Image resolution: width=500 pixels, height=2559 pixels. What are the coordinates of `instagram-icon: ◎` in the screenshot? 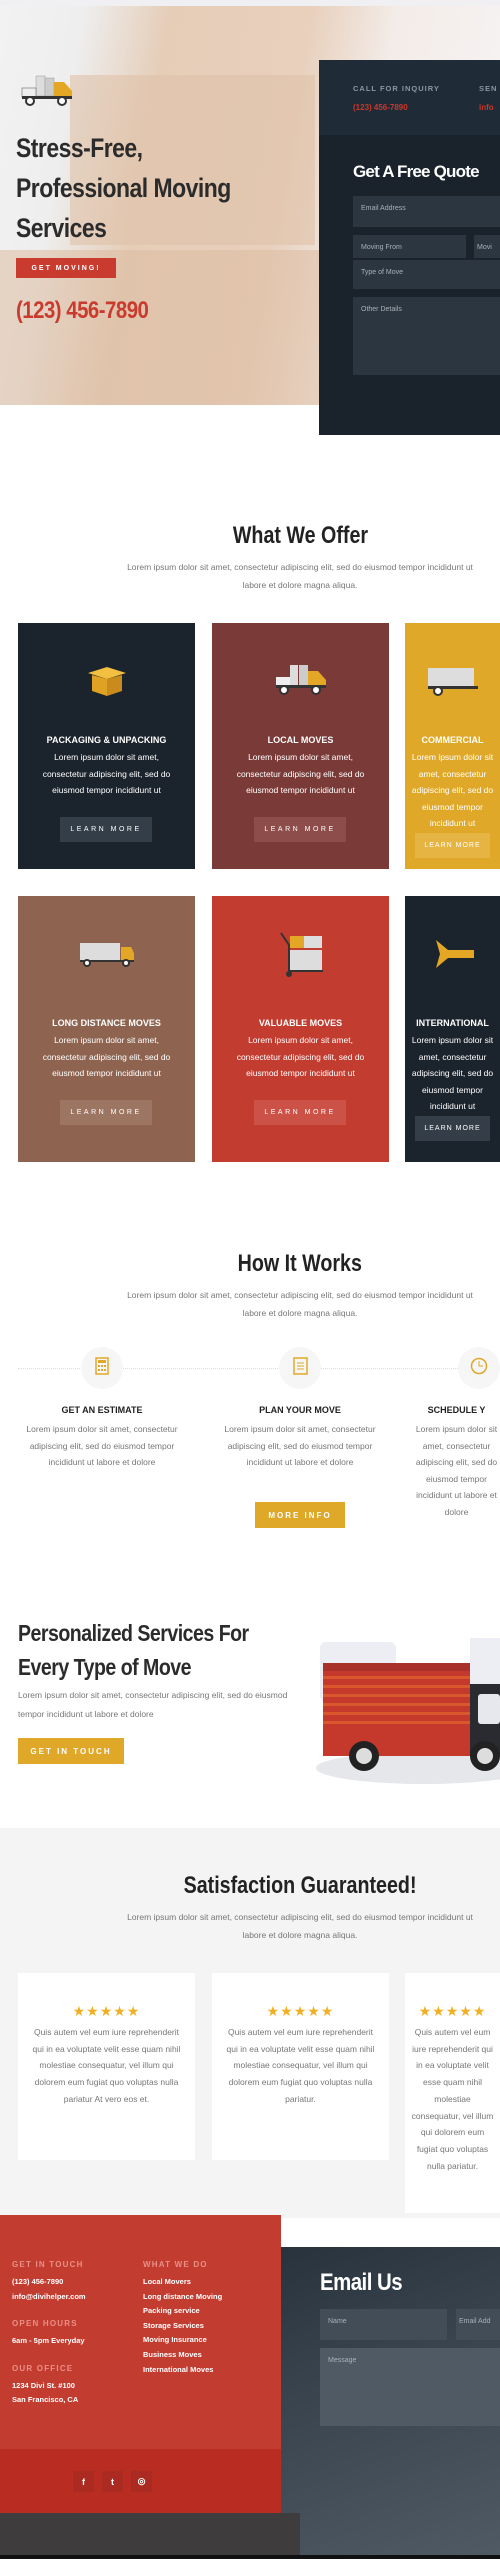 It's located at (141, 2481).